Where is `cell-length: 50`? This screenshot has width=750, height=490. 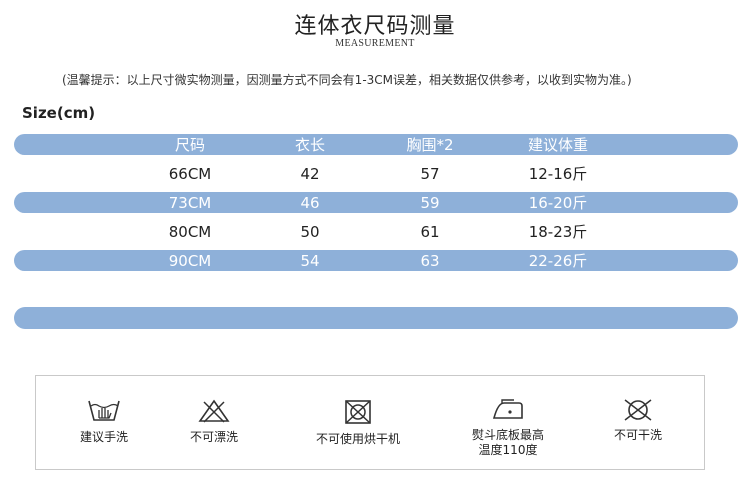 cell-length: 50 is located at coordinates (310, 232).